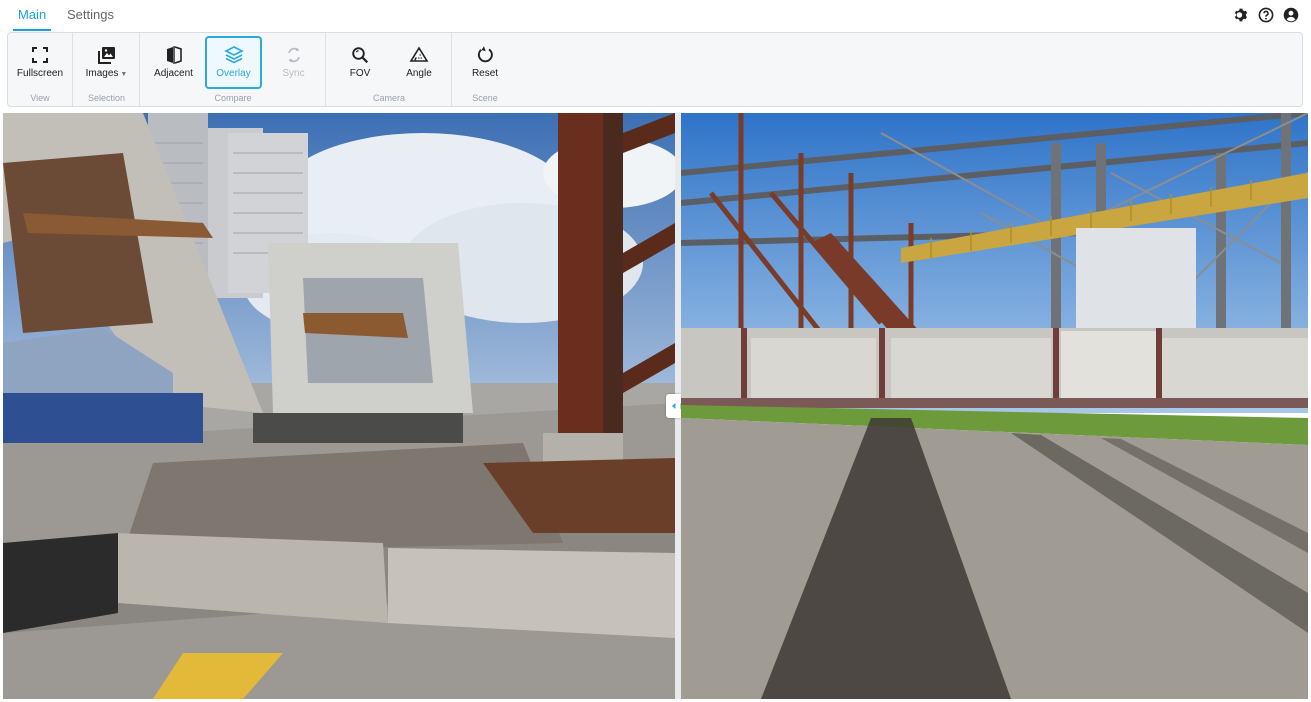 The width and height of the screenshot is (1311, 702). I want to click on fullscreen-button: Fullscreen, so click(40, 62).